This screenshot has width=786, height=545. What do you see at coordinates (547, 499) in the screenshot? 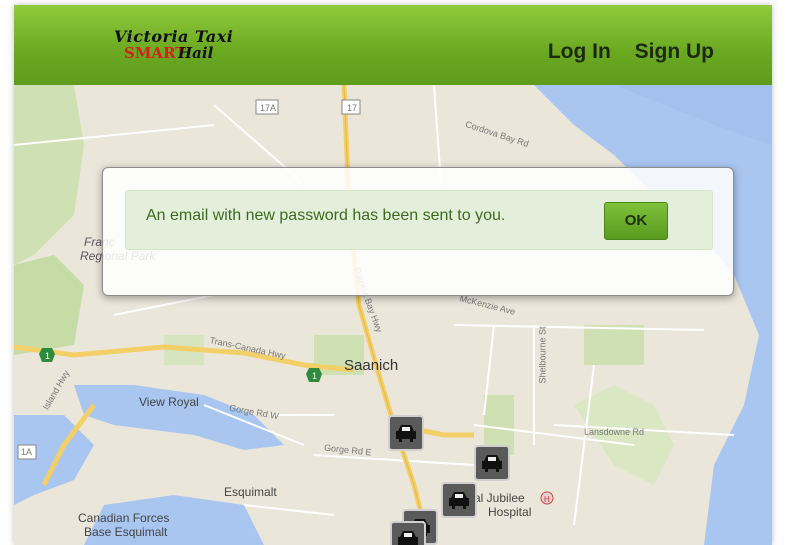
I see `svg-text: H` at bounding box center [547, 499].